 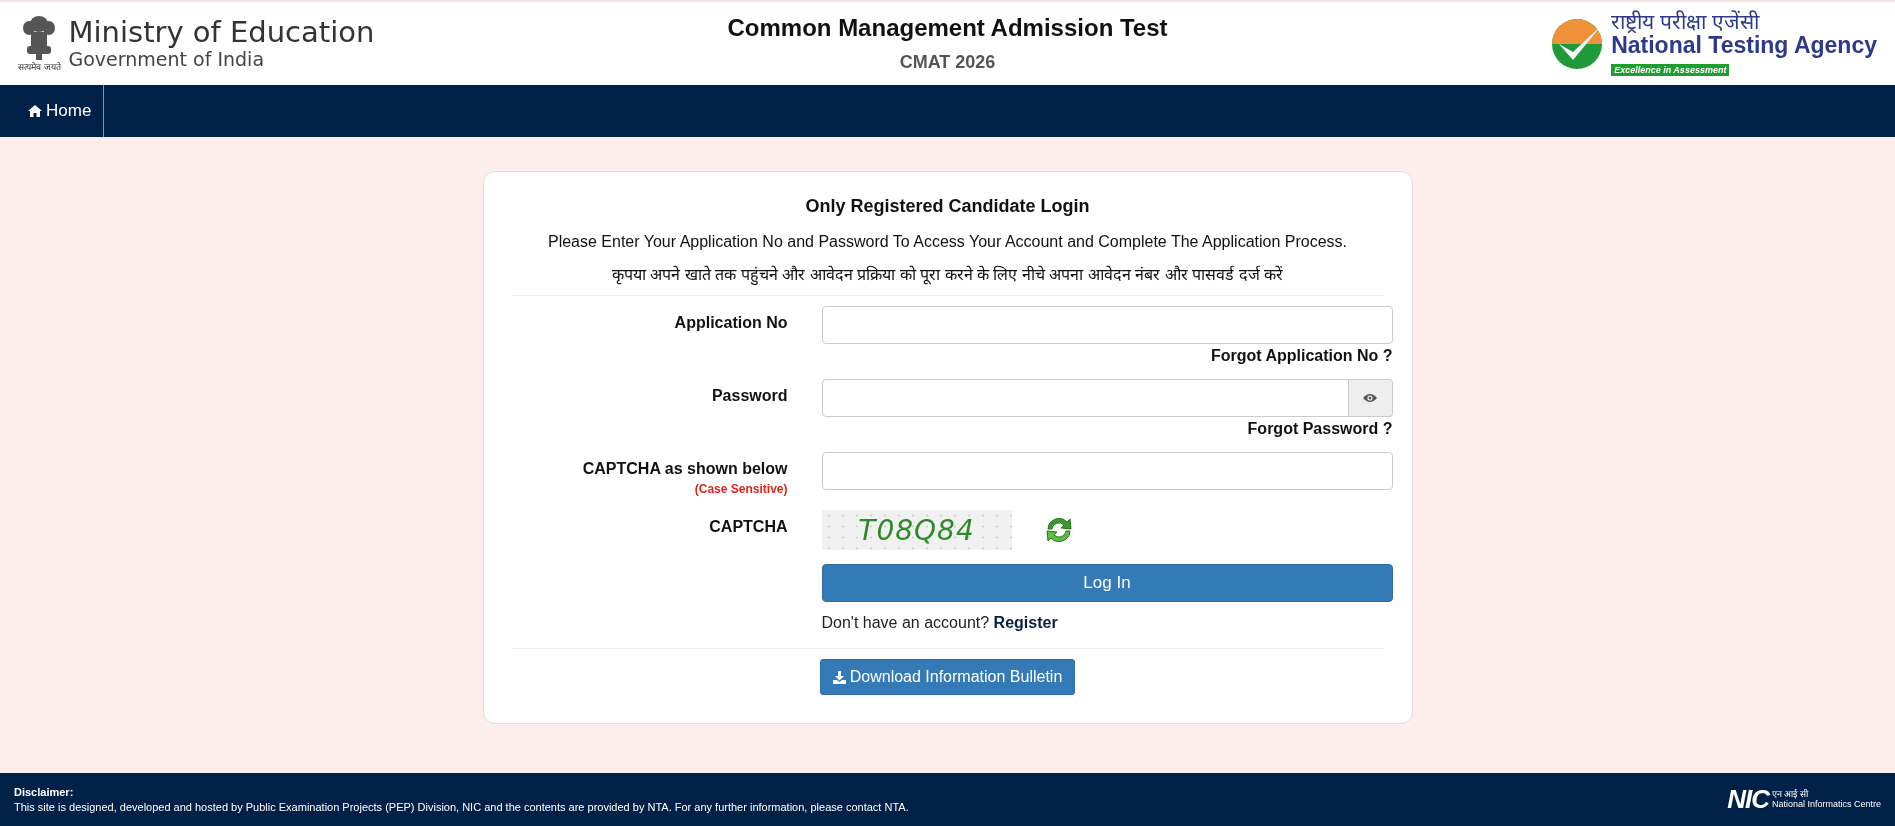 What do you see at coordinates (1826, 804) in the screenshot?
I see `nic-name-text: National Informatics Centre` at bounding box center [1826, 804].